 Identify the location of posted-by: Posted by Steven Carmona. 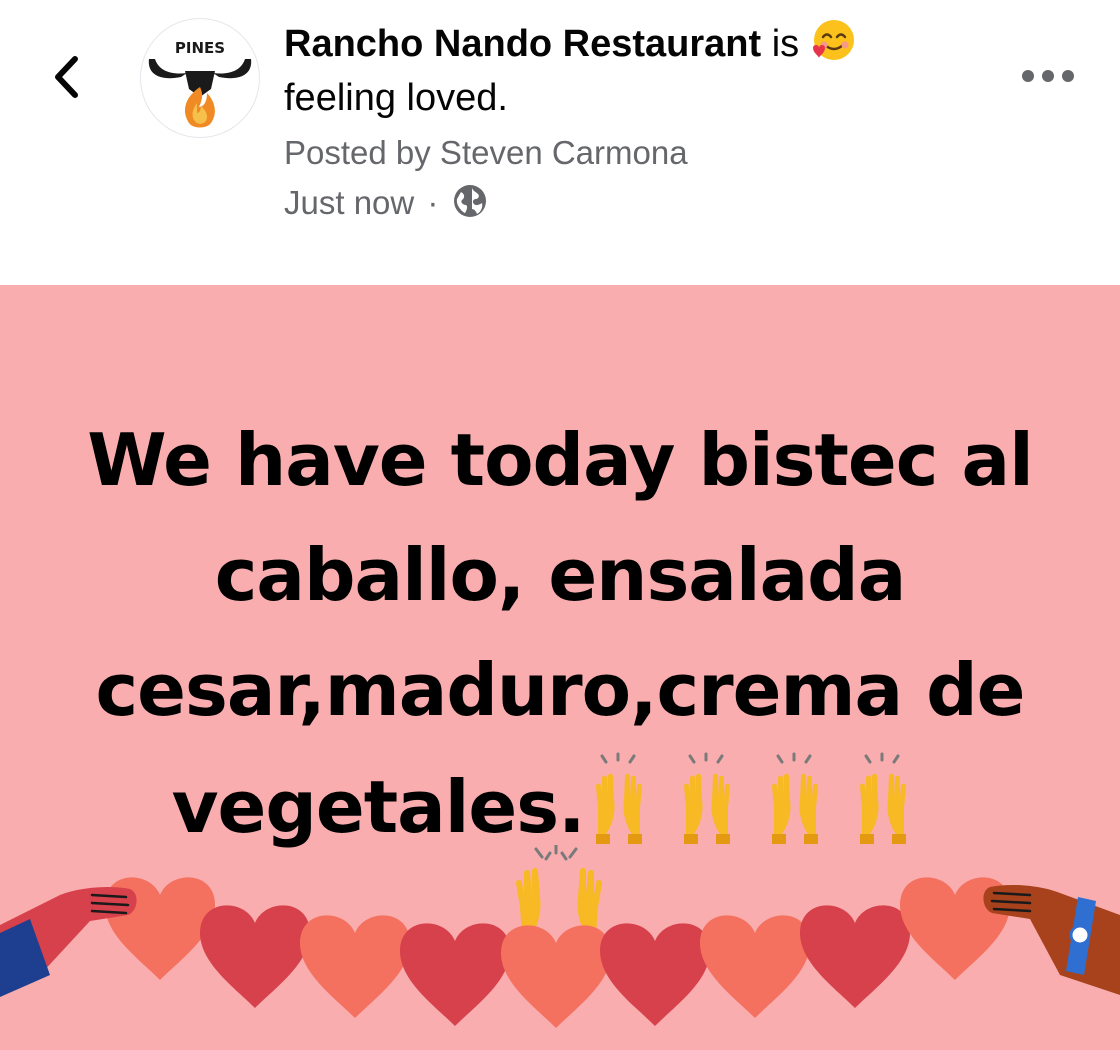
(486, 153).